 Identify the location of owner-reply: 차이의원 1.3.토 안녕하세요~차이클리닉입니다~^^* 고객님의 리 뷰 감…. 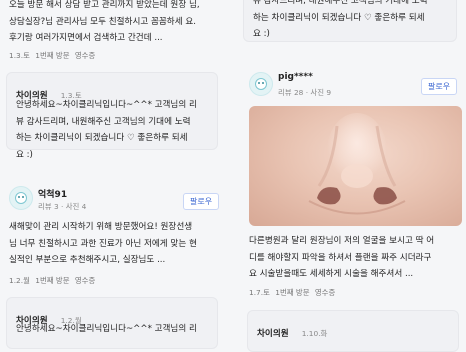
(112, 116).